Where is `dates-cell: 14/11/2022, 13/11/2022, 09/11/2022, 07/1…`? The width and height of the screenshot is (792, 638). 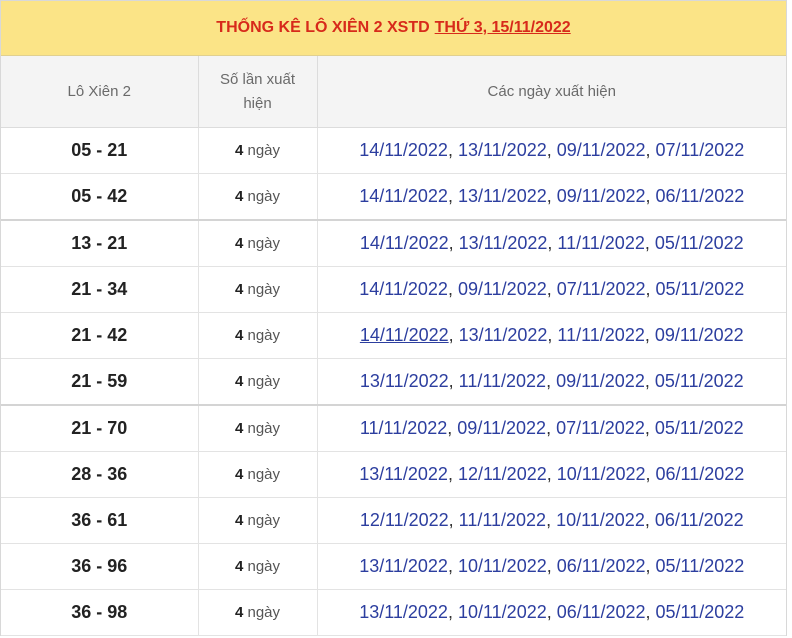
dates-cell: 14/11/2022, 13/11/2022, 09/11/2022, 07/1… is located at coordinates (551, 150).